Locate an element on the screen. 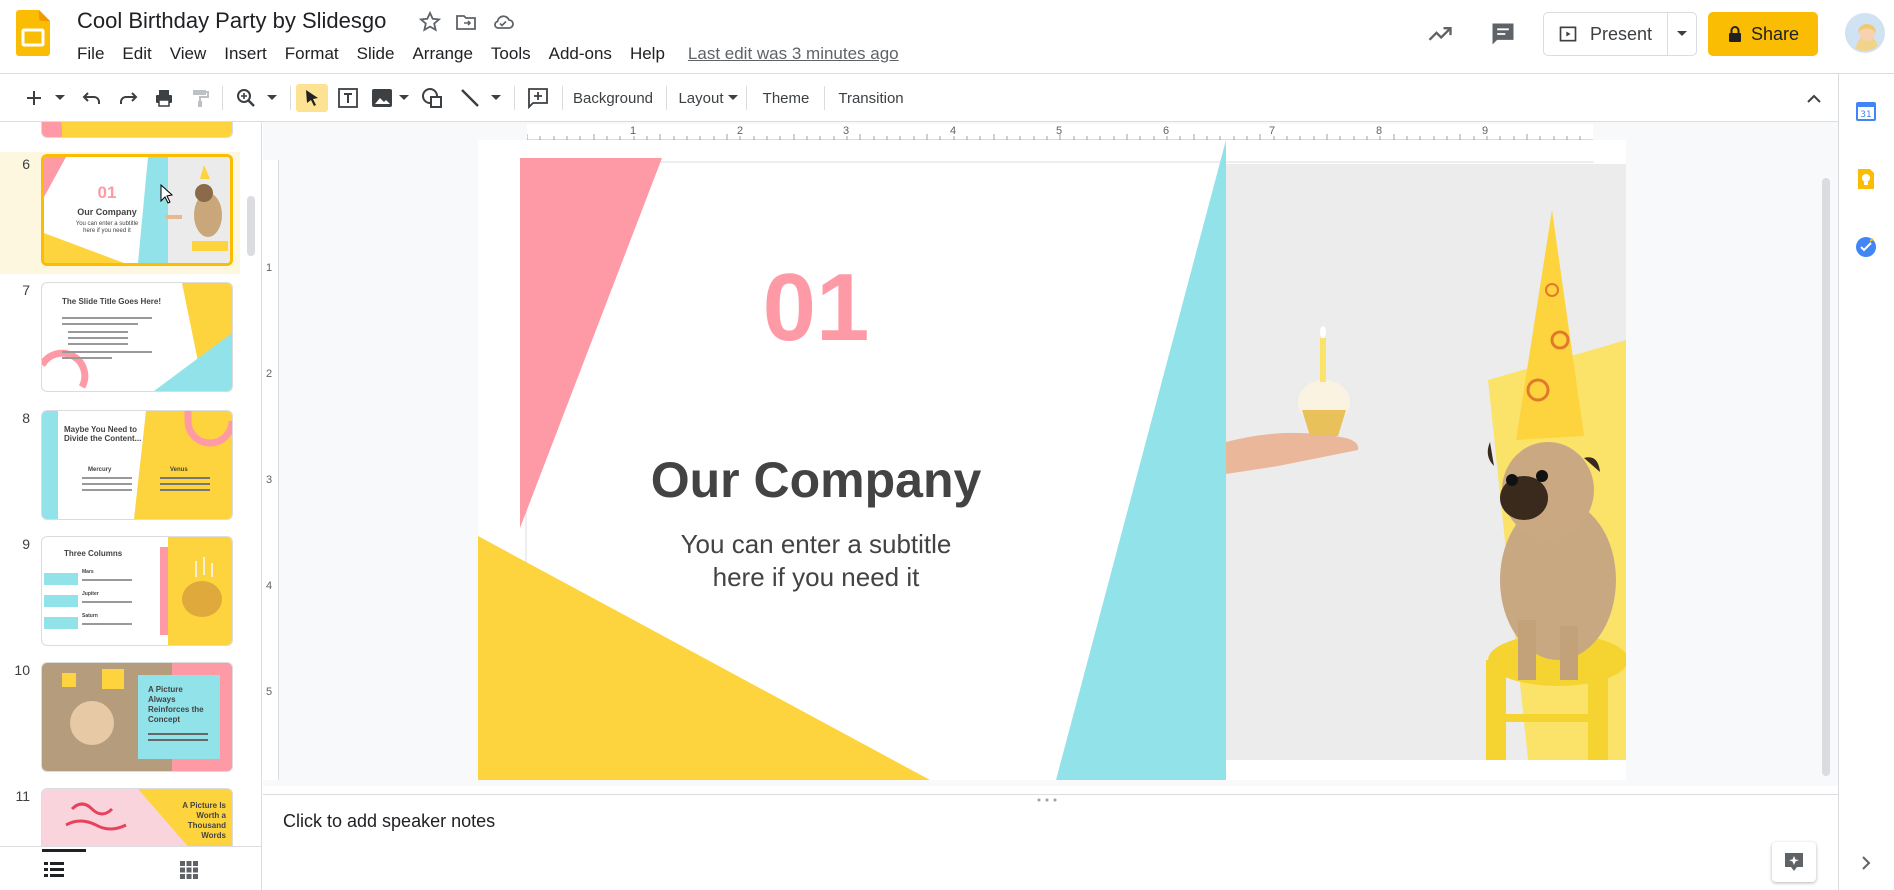 The height and width of the screenshot is (890, 1894). present-button-group: Present is located at coordinates (1620, 34).